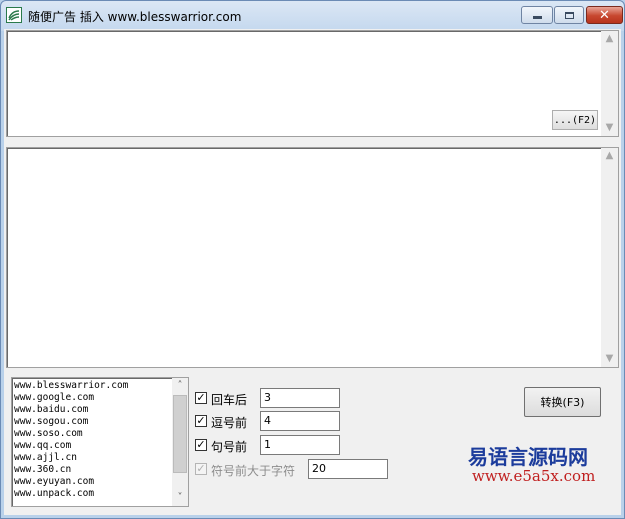  Describe the element at coordinates (201, 421) in the screenshot. I see `checkbox-before-comma: ✓` at that location.